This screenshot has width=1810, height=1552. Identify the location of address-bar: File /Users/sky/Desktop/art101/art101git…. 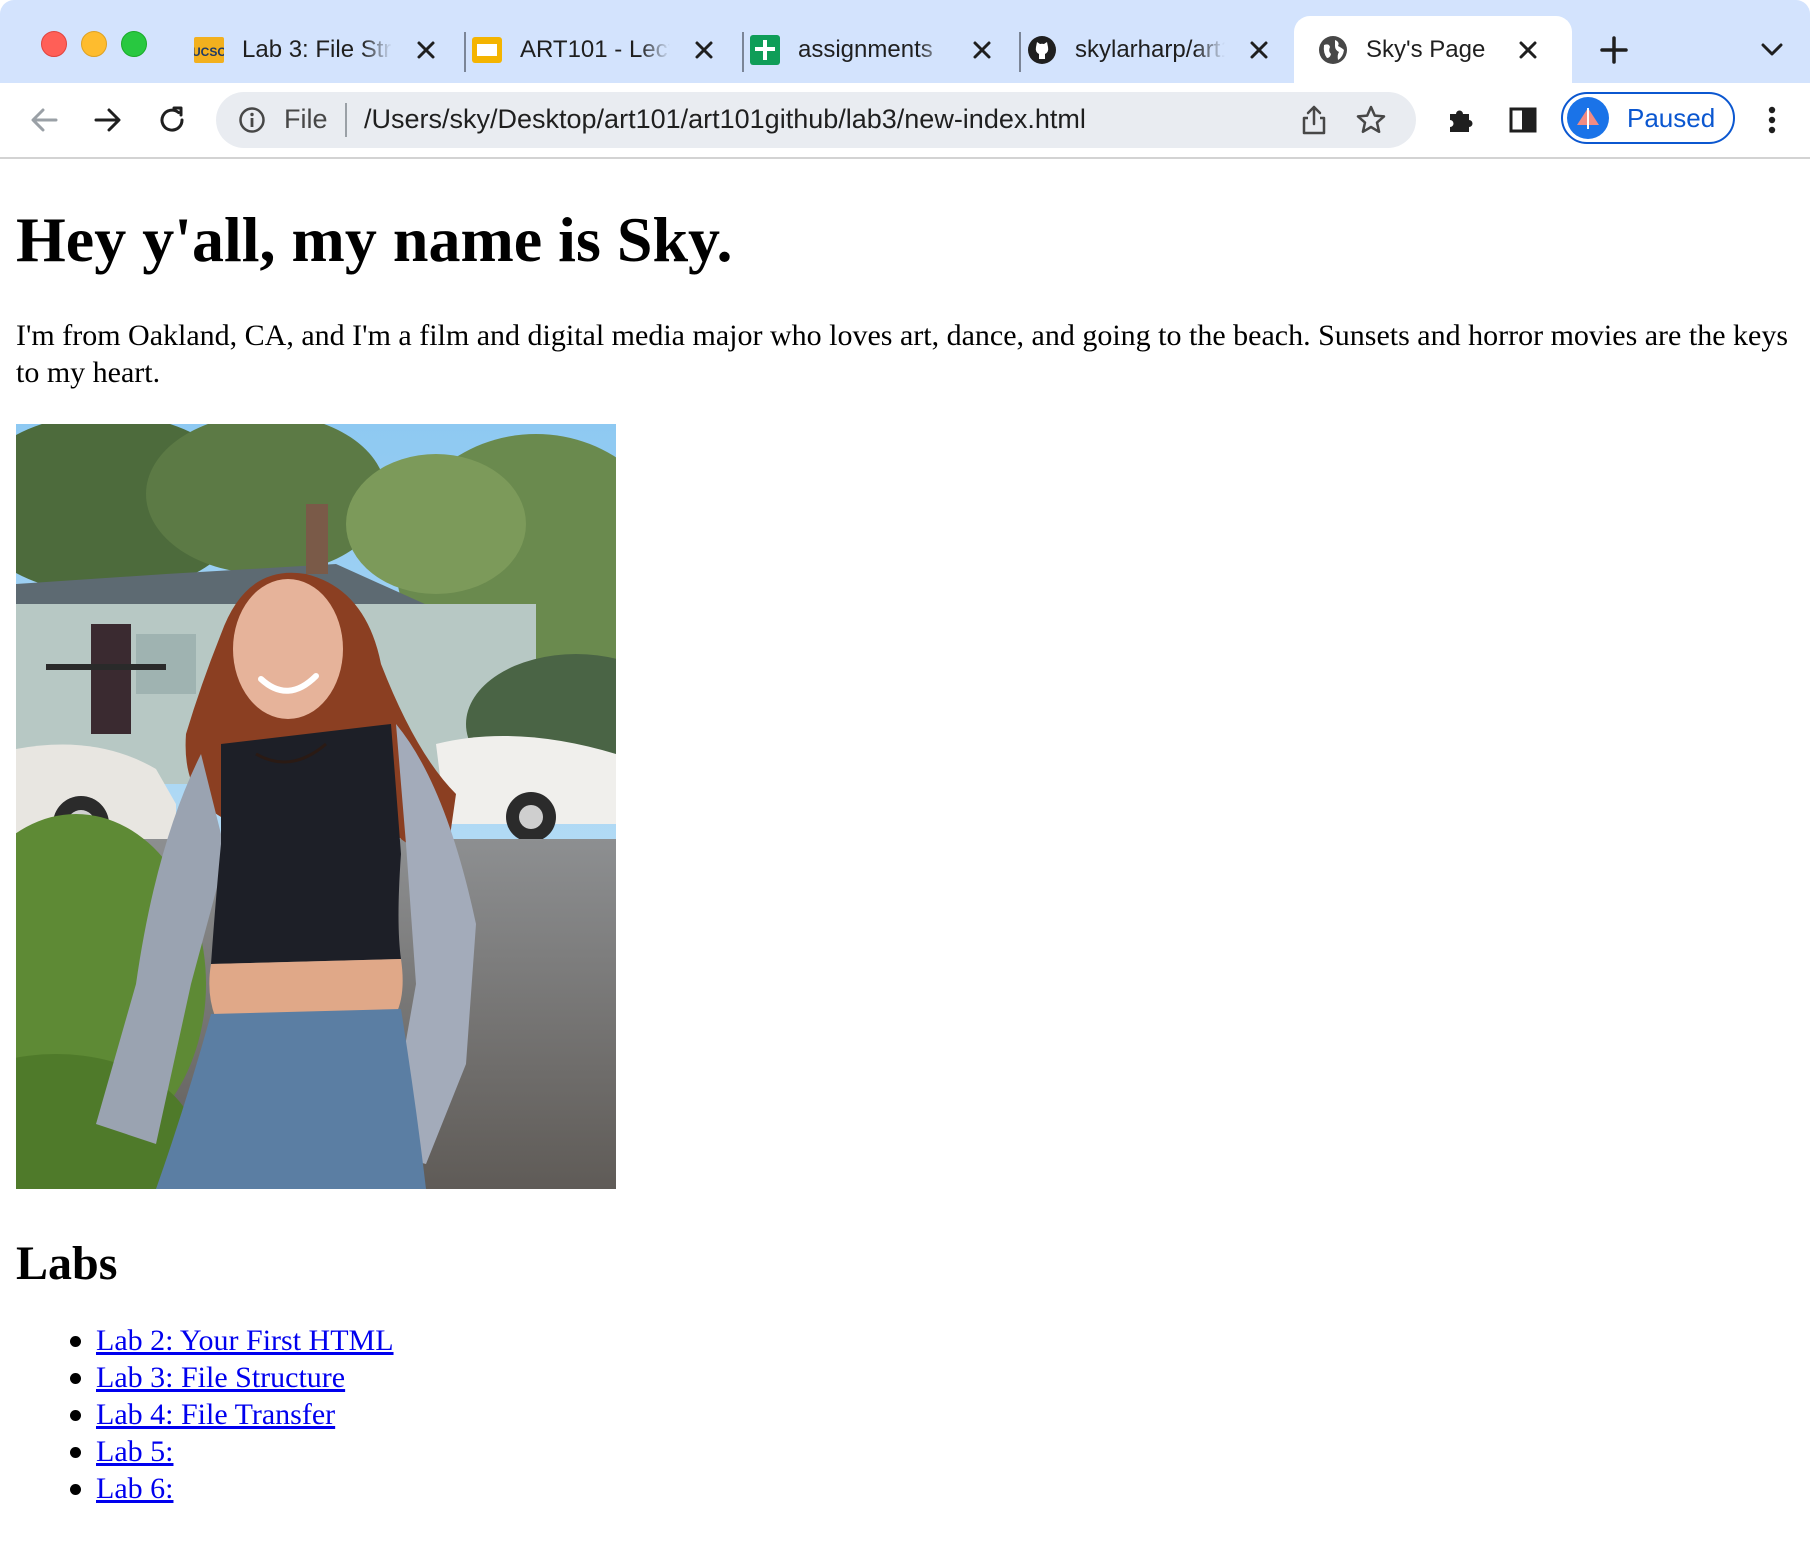
(816, 120).